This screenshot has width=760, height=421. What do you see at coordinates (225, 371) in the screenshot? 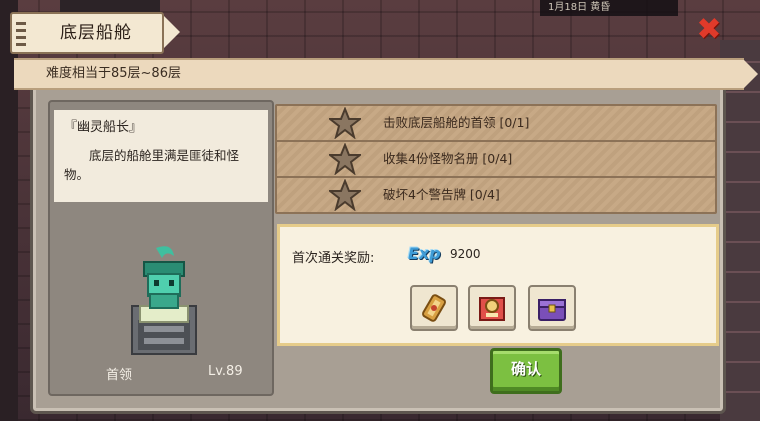
I see `boss-level: Lv.89` at bounding box center [225, 371].